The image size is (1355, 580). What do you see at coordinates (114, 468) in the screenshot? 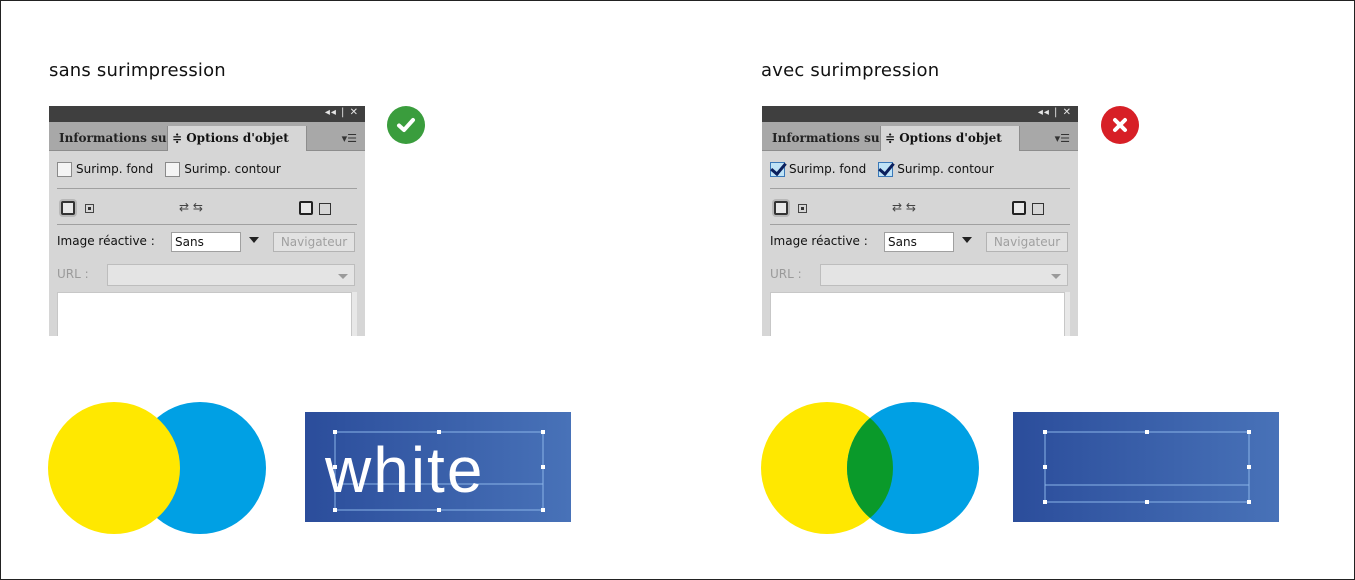
I see `yellow-circle` at bounding box center [114, 468].